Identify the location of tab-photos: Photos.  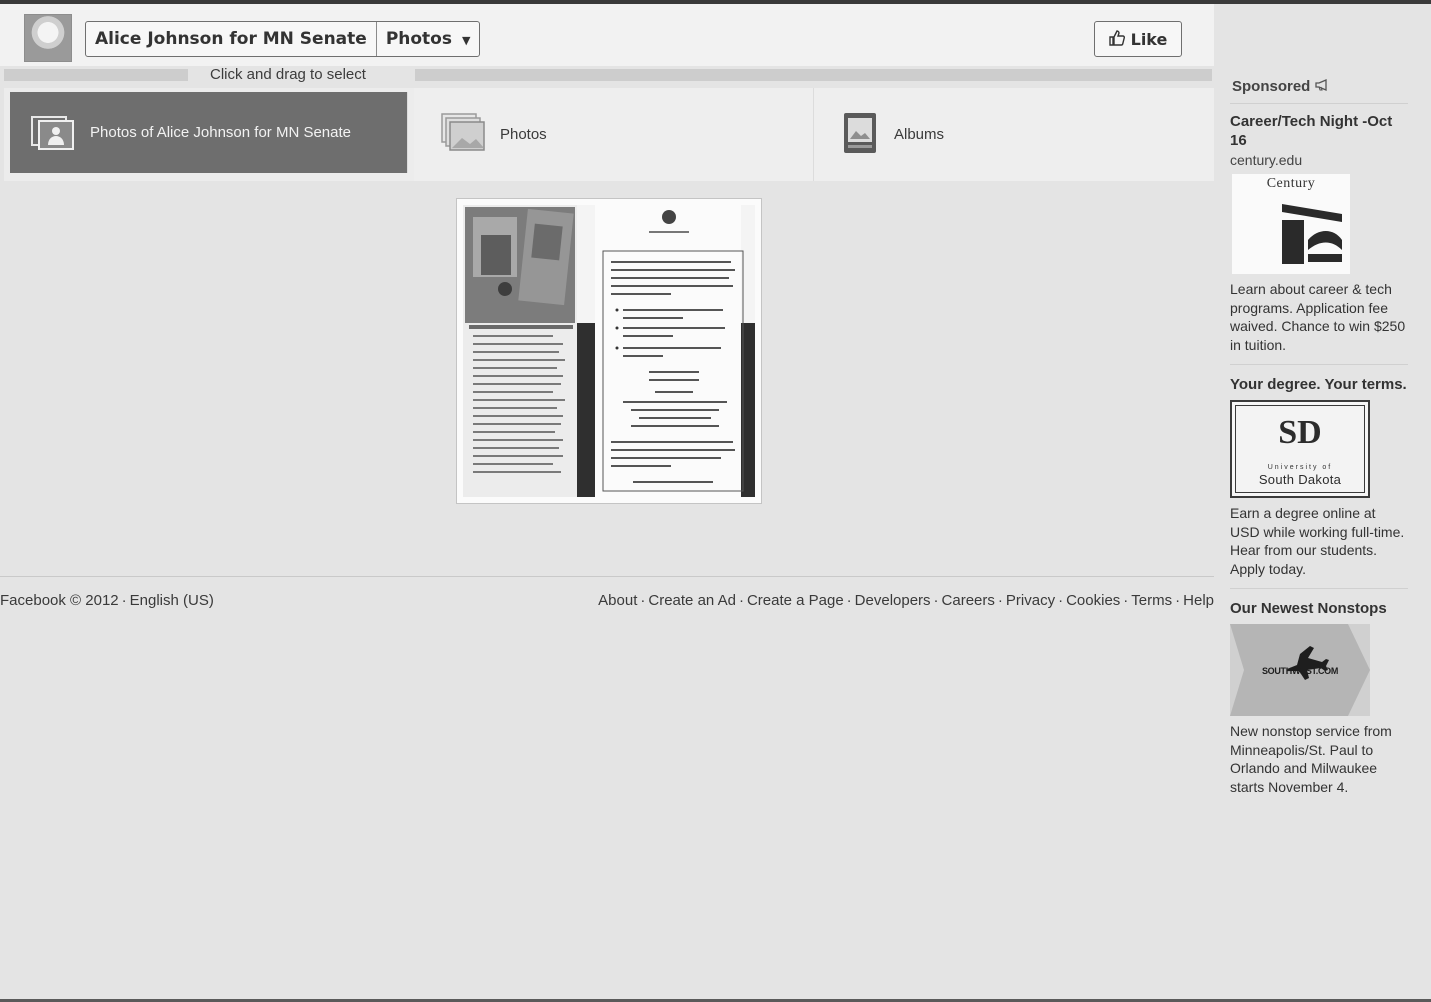
(613, 134).